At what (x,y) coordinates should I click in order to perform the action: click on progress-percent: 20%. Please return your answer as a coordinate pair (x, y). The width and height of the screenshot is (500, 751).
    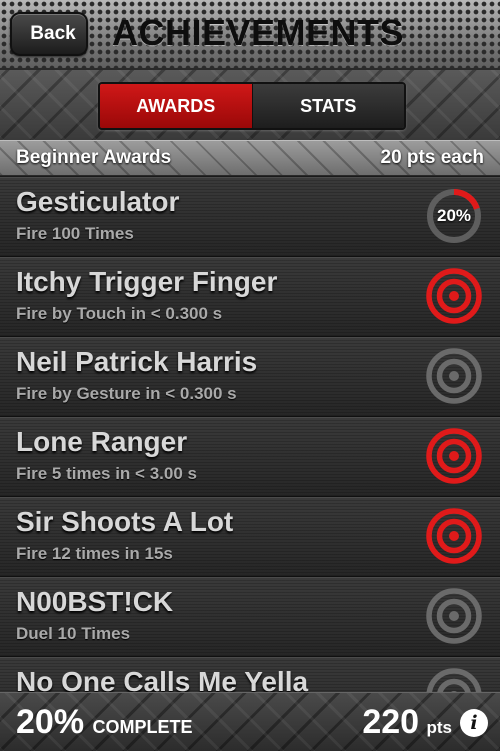
    Looking at the image, I should click on (454, 215).